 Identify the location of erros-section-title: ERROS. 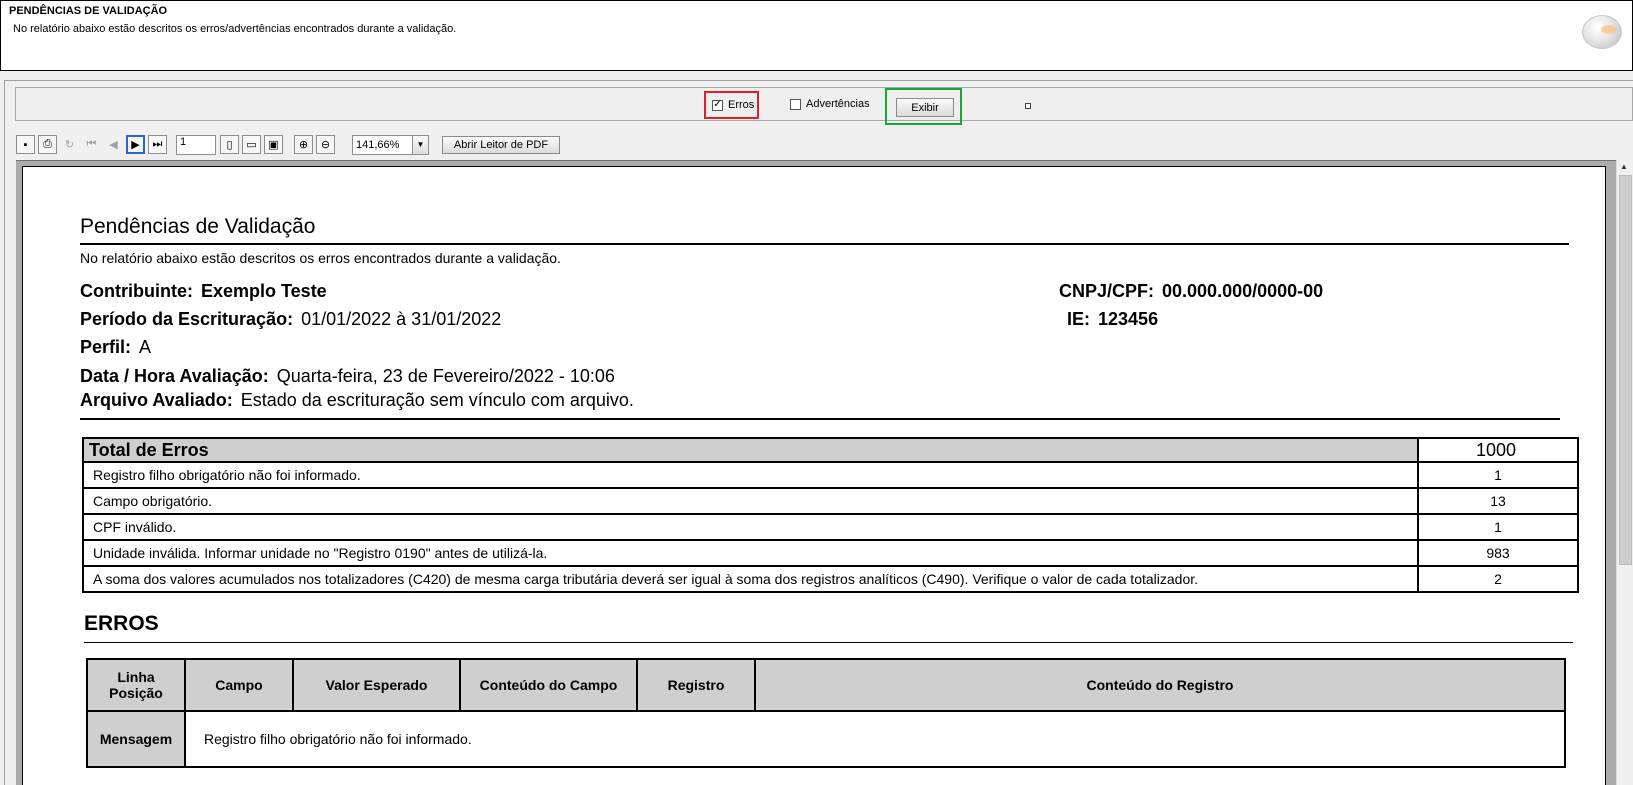
(121, 623).